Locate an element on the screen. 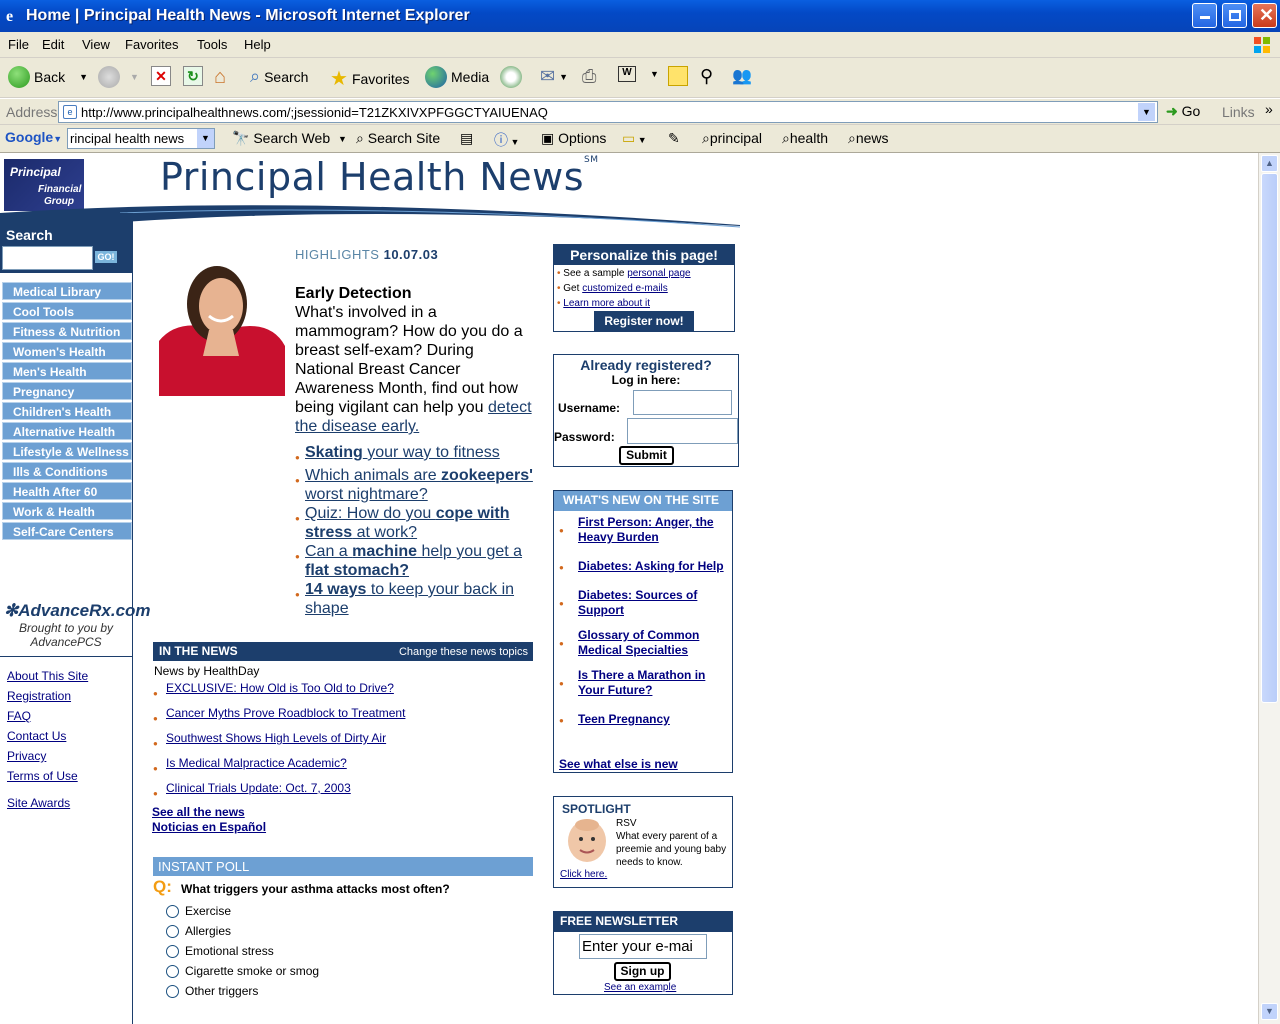  news-link: Southwest Shows High Levels of Dirty Air is located at coordinates (276, 738).